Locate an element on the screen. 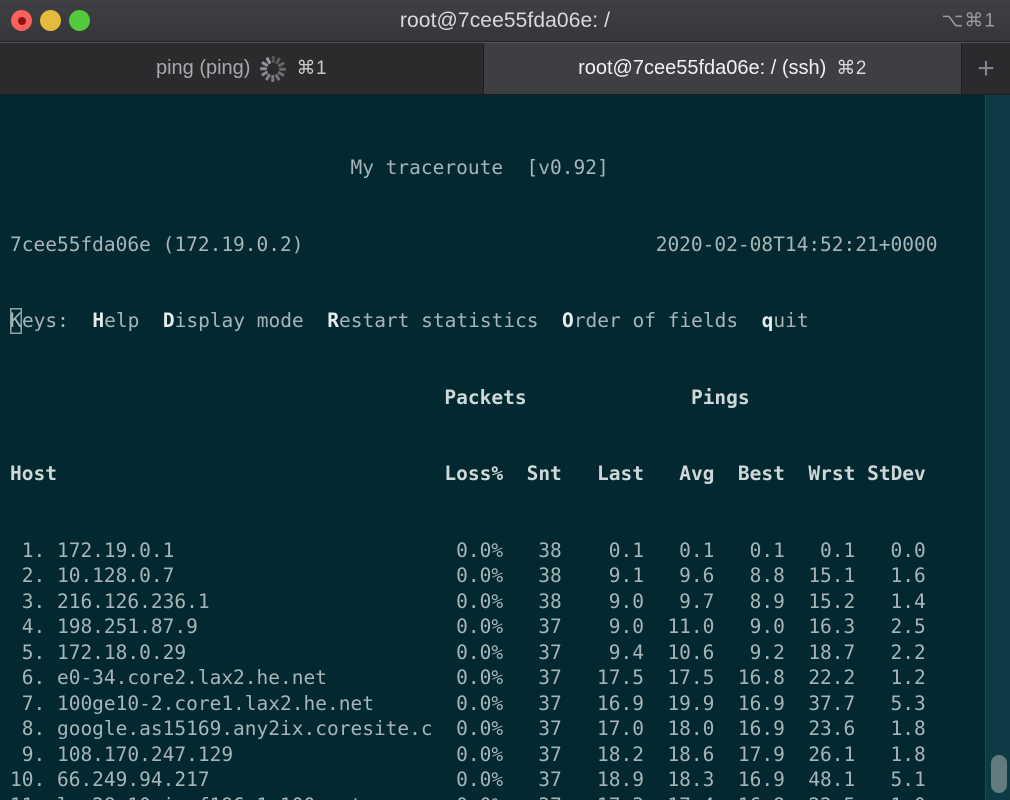  traffic-light-group is located at coordinates (45, 20).